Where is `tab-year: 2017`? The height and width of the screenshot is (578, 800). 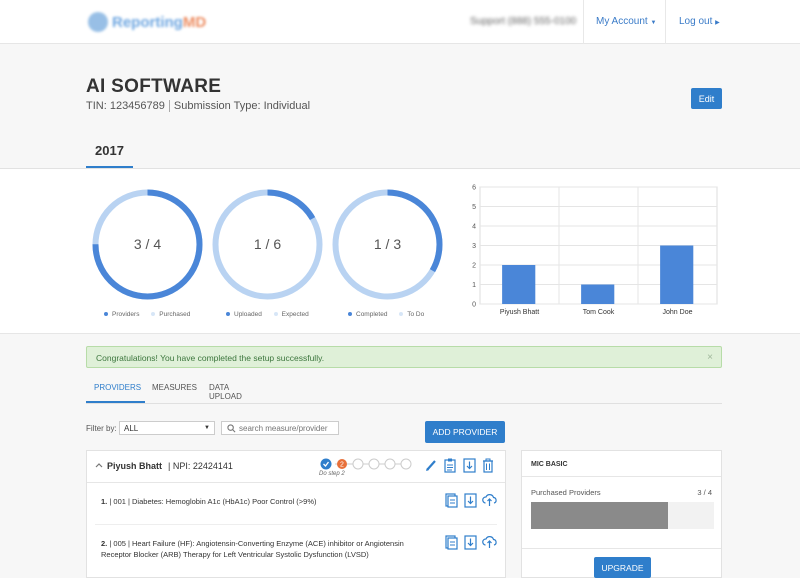
tab-year: 2017 is located at coordinates (109, 156).